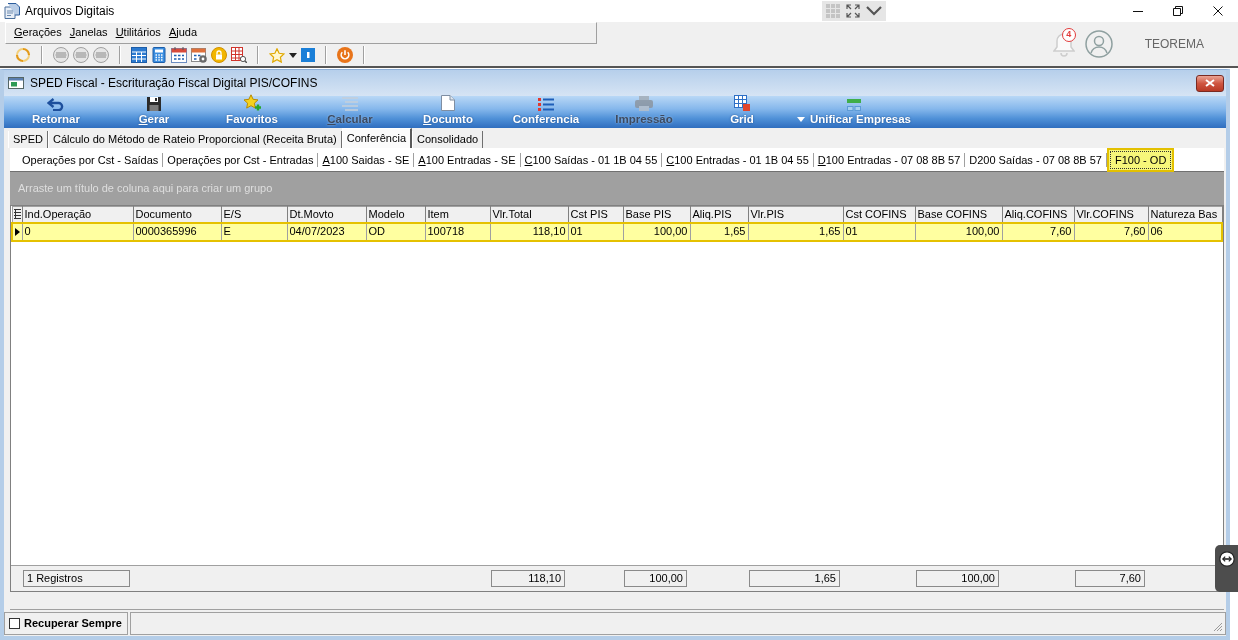 The height and width of the screenshot is (640, 1238). Describe the element at coordinates (879, 214) in the screenshot. I see `column-header: Cst COFINS` at that location.